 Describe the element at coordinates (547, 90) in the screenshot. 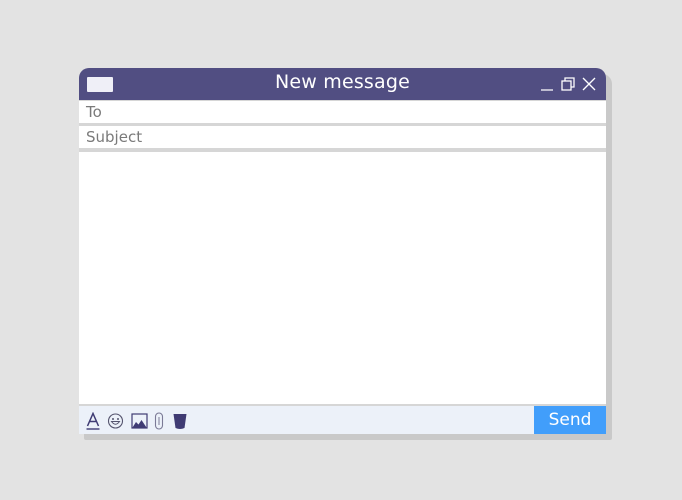

I see `minimize-icon` at that location.